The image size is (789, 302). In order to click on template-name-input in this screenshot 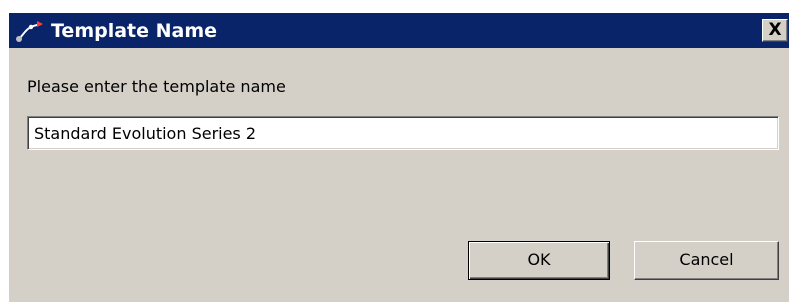, I will do `click(403, 133)`.